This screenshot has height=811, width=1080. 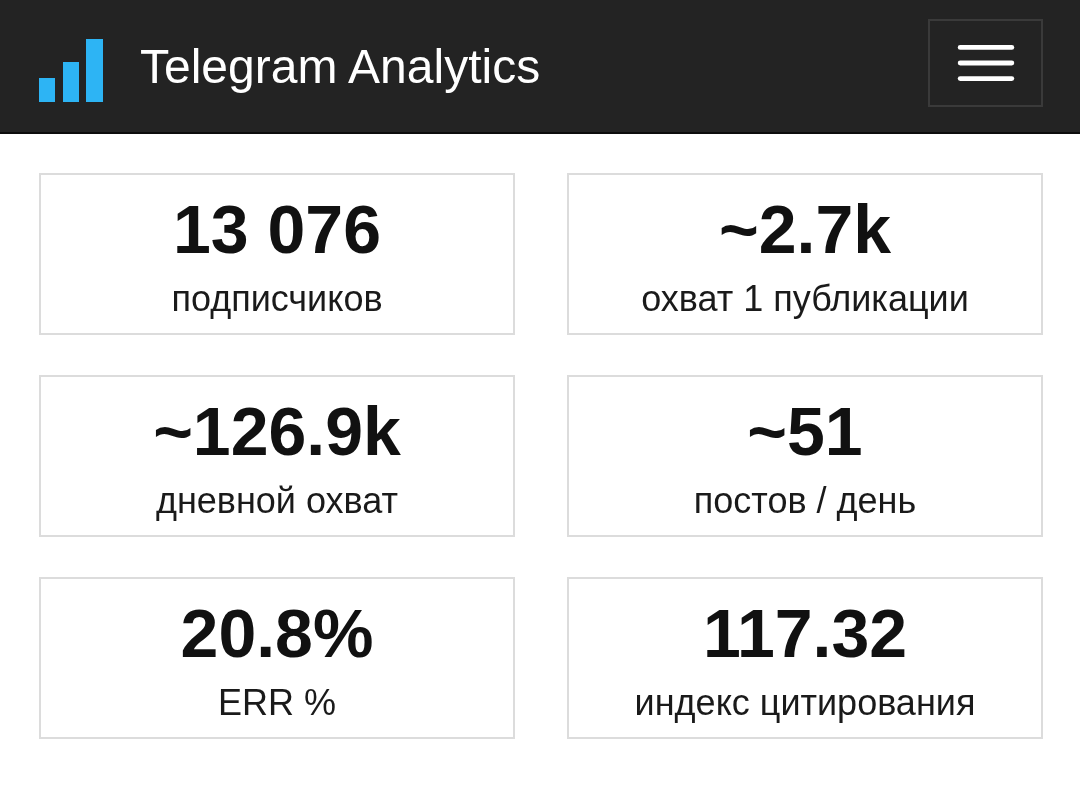 I want to click on menu-button, so click(x=985, y=63).